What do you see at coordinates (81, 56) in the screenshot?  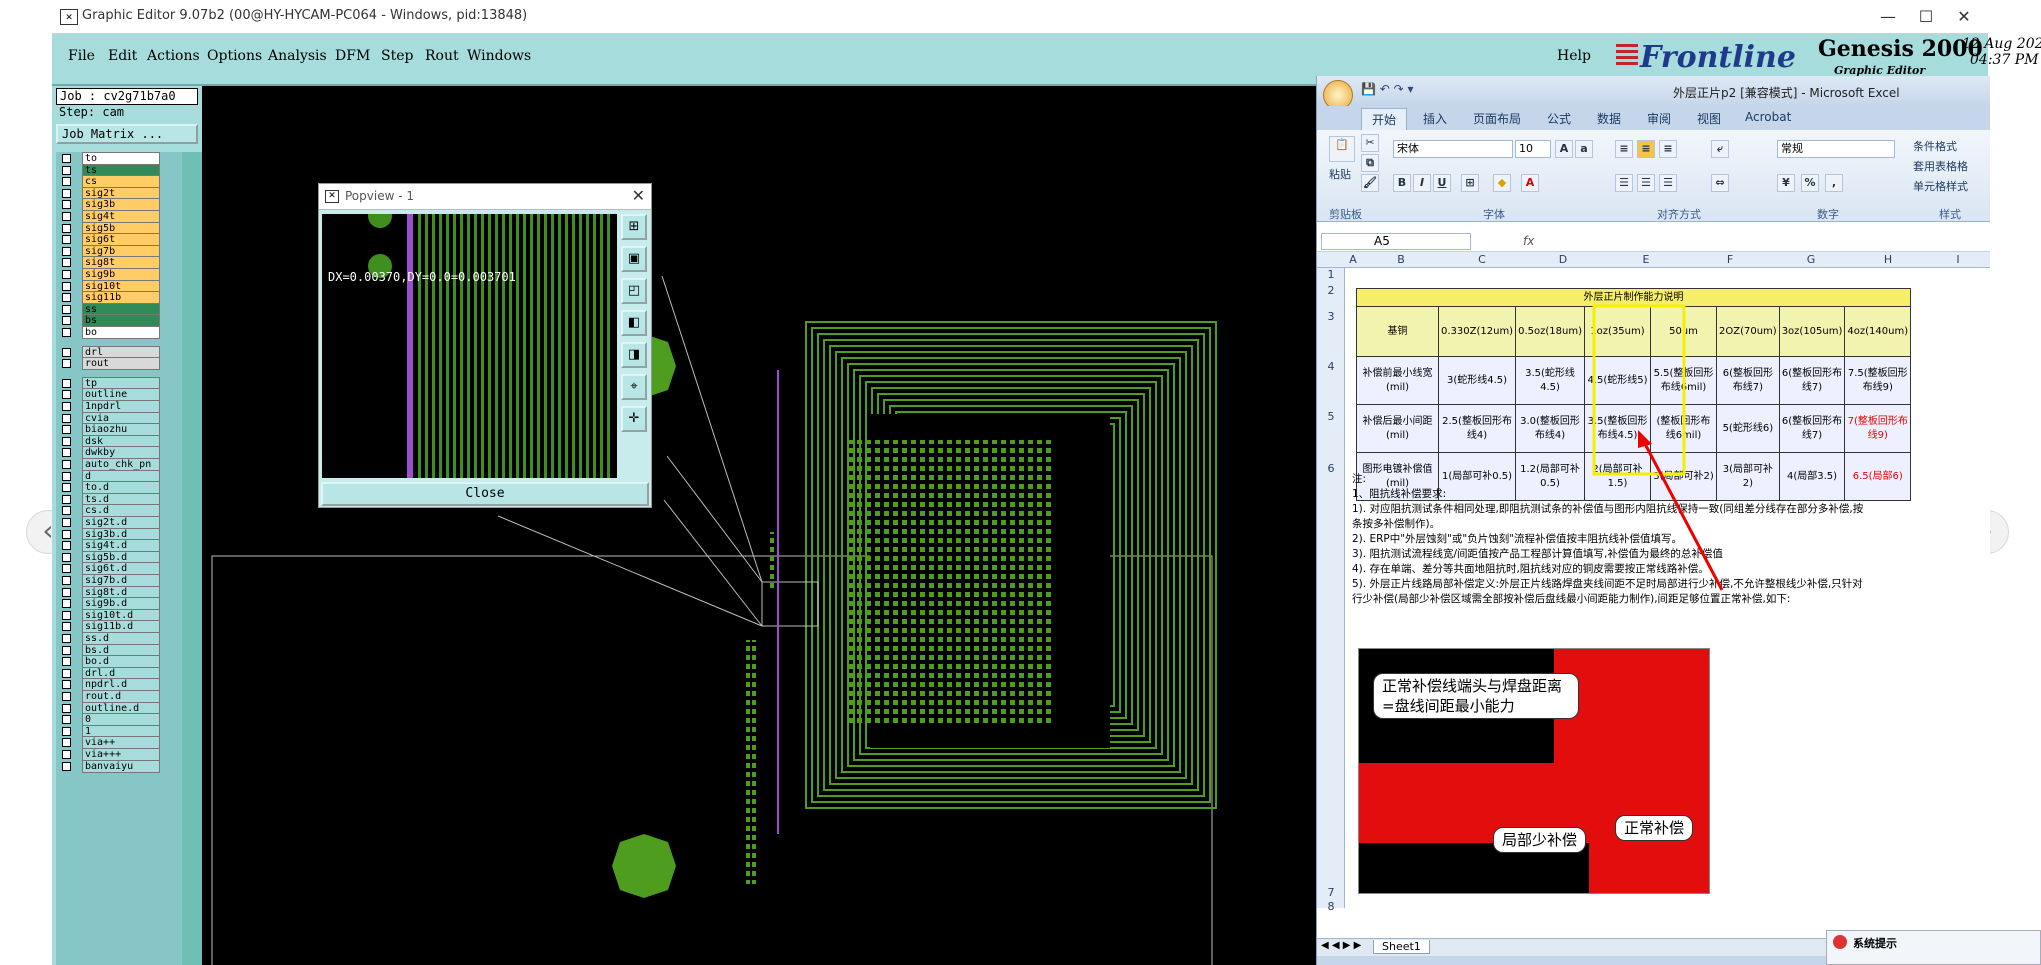 I see `menu-file: File` at bounding box center [81, 56].